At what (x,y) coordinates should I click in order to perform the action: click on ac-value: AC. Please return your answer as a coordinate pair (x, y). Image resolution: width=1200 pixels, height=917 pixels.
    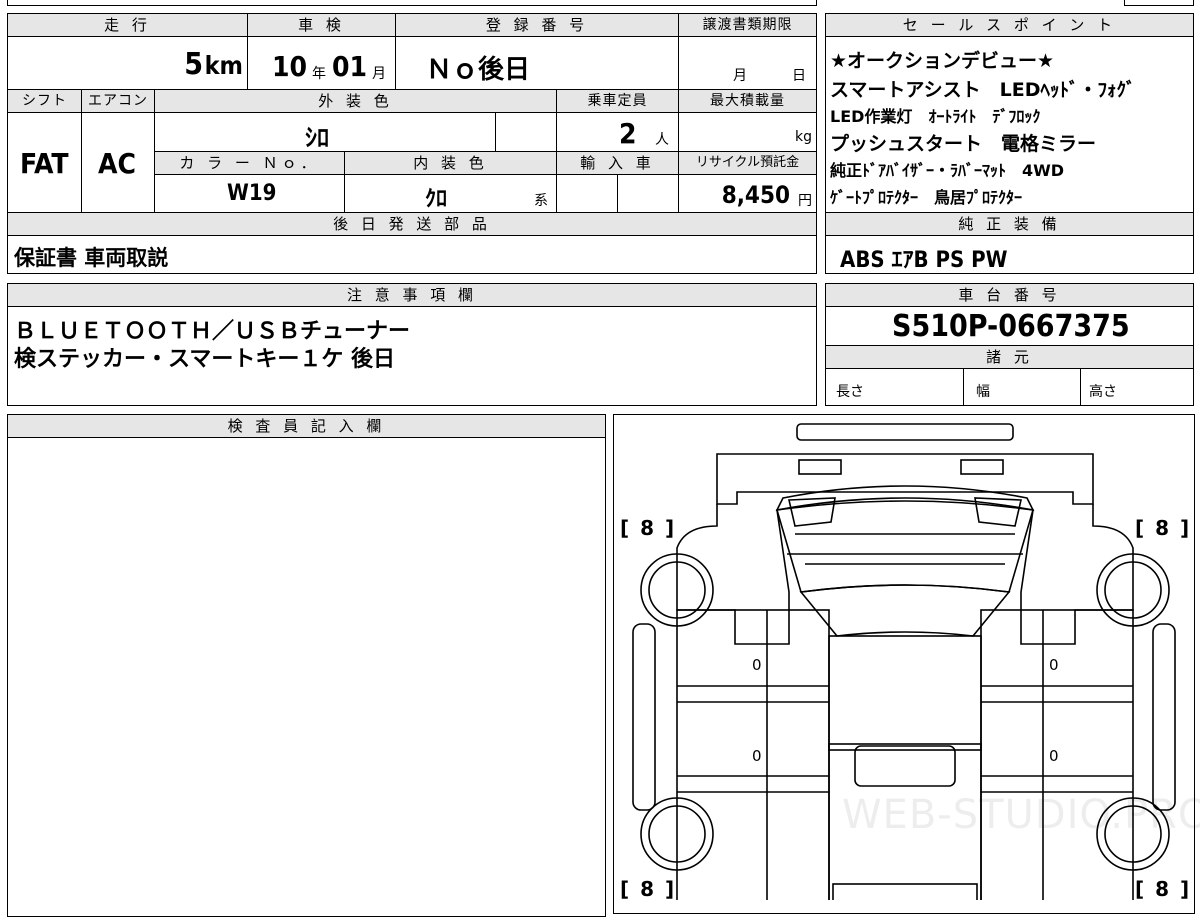
    Looking at the image, I should click on (117, 163).